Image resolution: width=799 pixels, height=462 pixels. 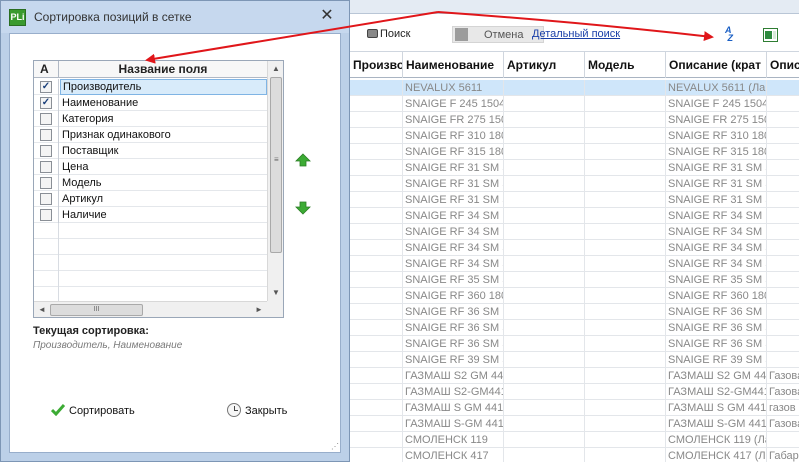 What do you see at coordinates (453, 376) in the screenshot?
I see `table-cell: ГАЗМАШ S2 GM 441` at bounding box center [453, 376].